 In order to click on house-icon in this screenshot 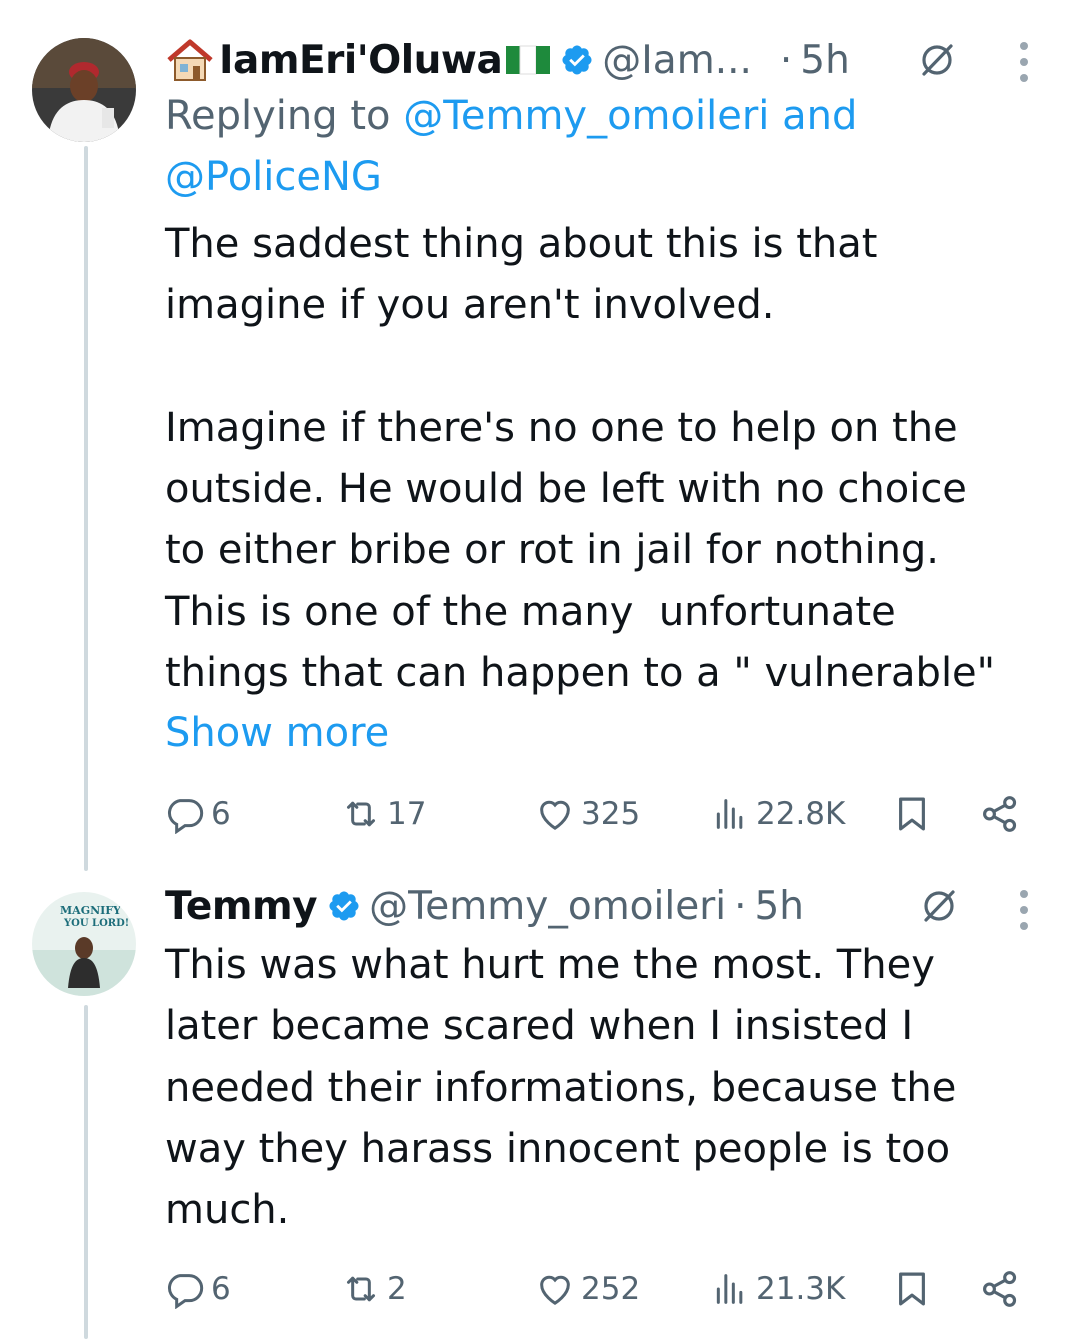, I will do `click(190, 60)`.